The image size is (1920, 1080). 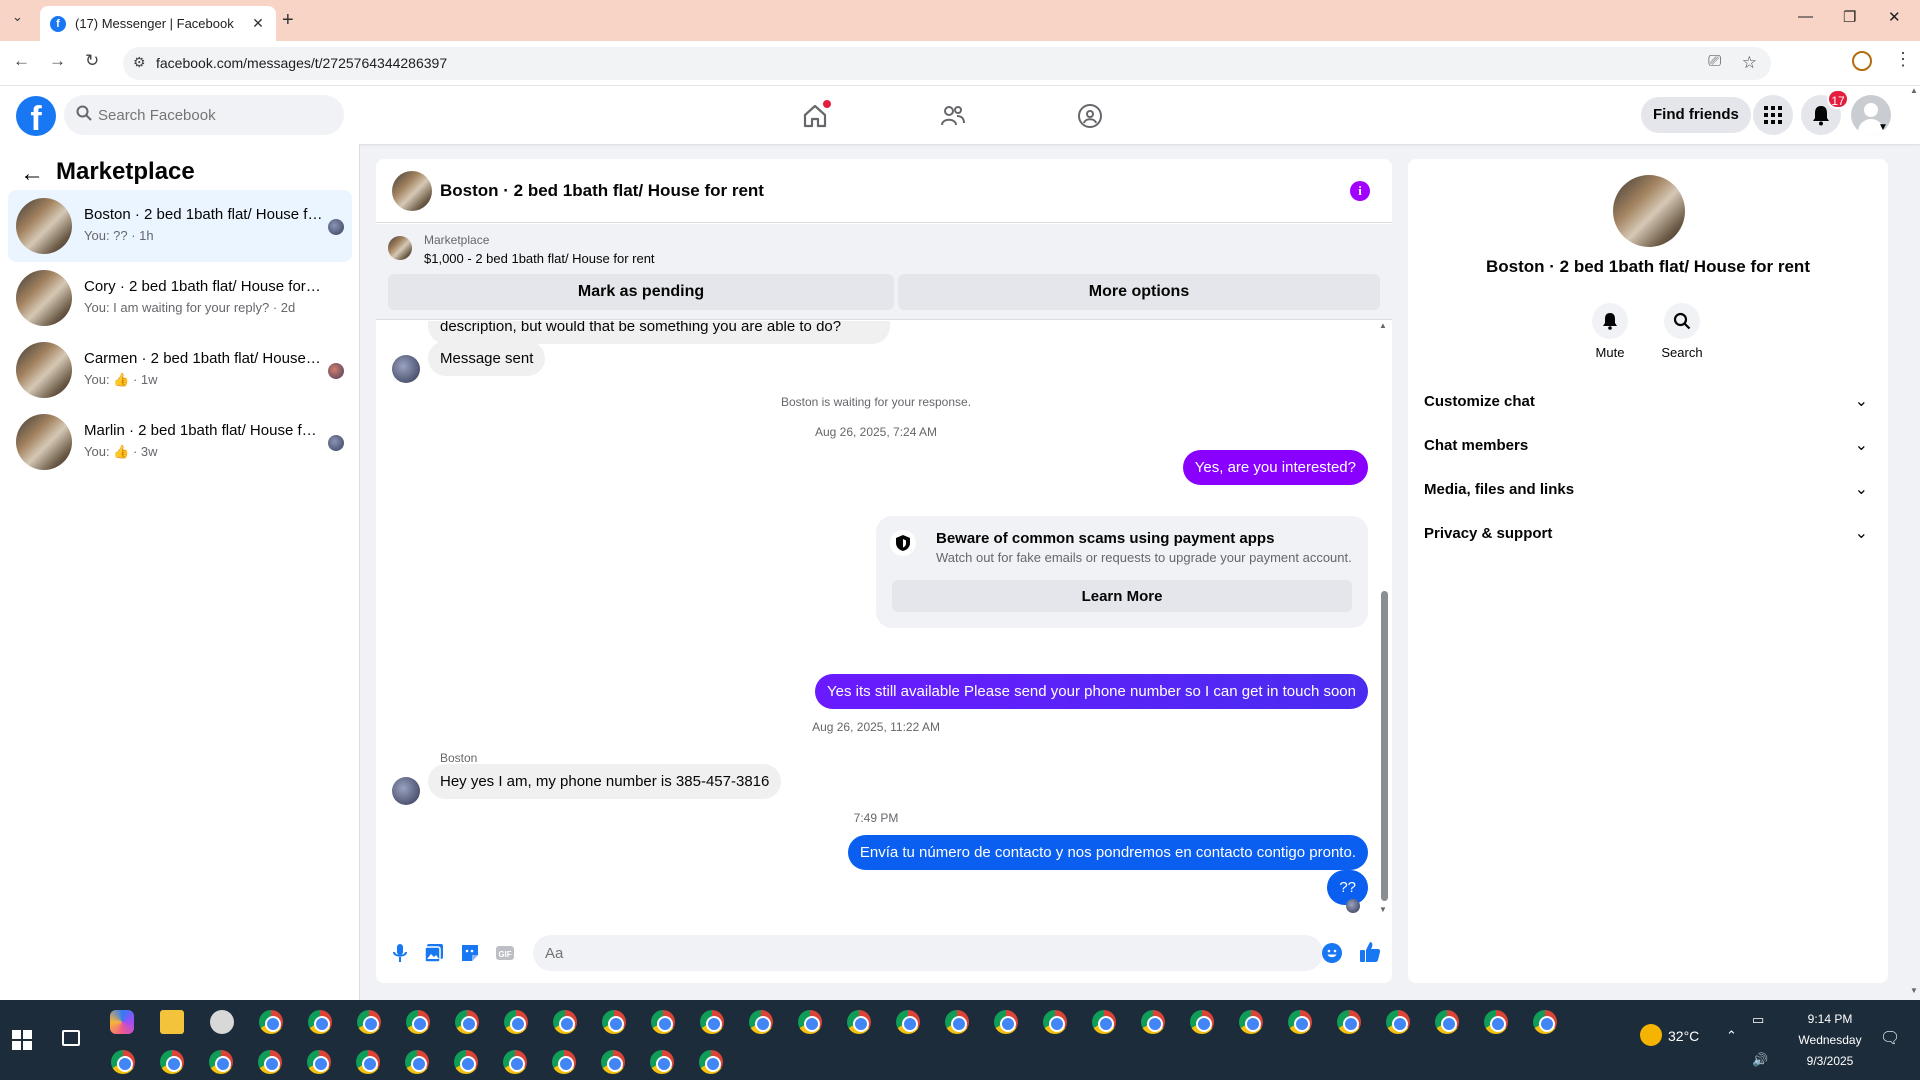 I want to click on search-input, so click(x=218, y=115).